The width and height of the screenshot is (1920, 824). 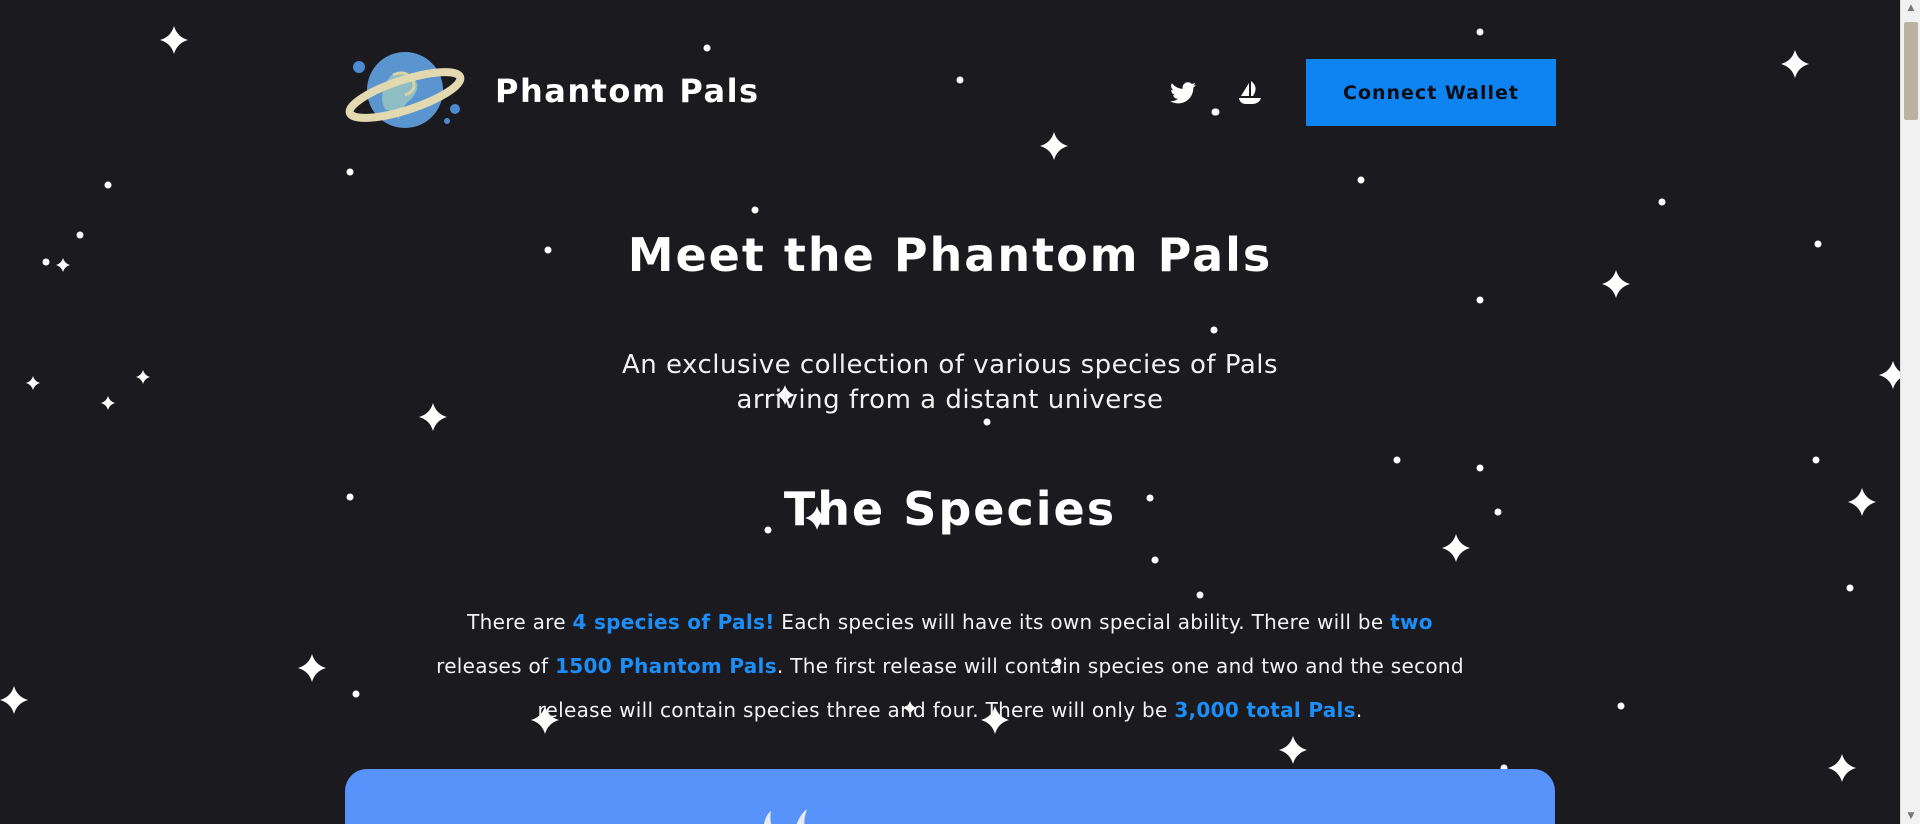 I want to click on opensea-link, so click(x=1250, y=93).